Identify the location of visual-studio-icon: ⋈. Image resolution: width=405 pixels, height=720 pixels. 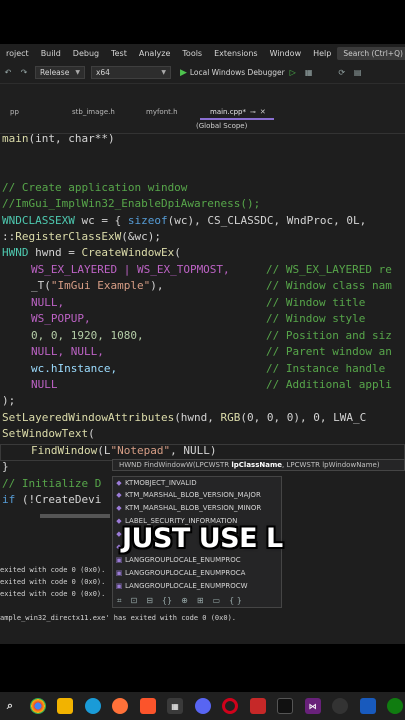
(312, 706).